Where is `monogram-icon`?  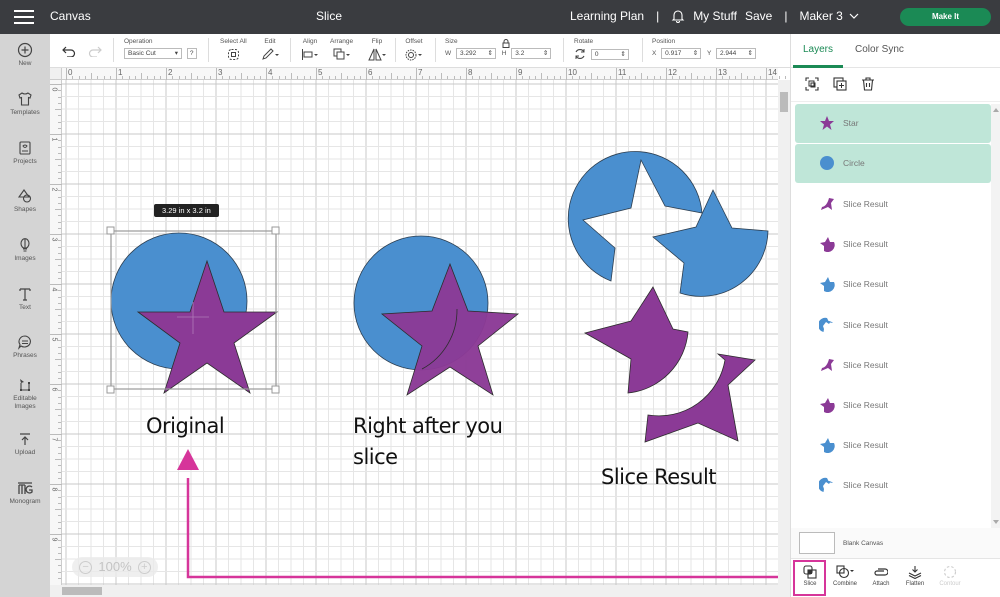 monogram-icon is located at coordinates (25, 488).